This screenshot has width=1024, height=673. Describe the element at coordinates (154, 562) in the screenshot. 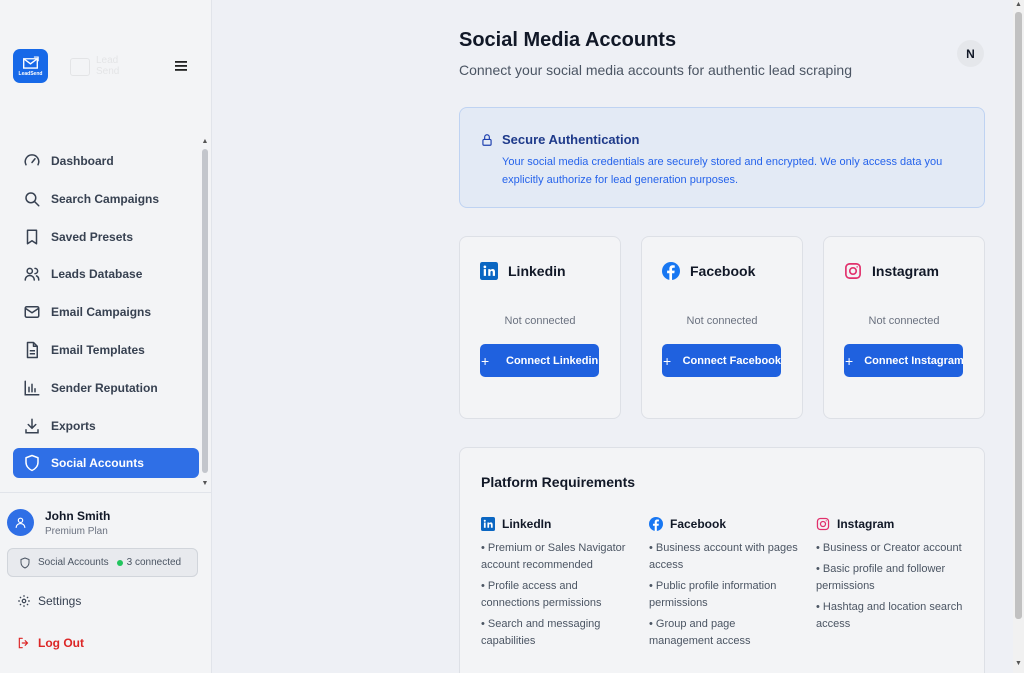

I see `connected-count: 3 connected` at that location.